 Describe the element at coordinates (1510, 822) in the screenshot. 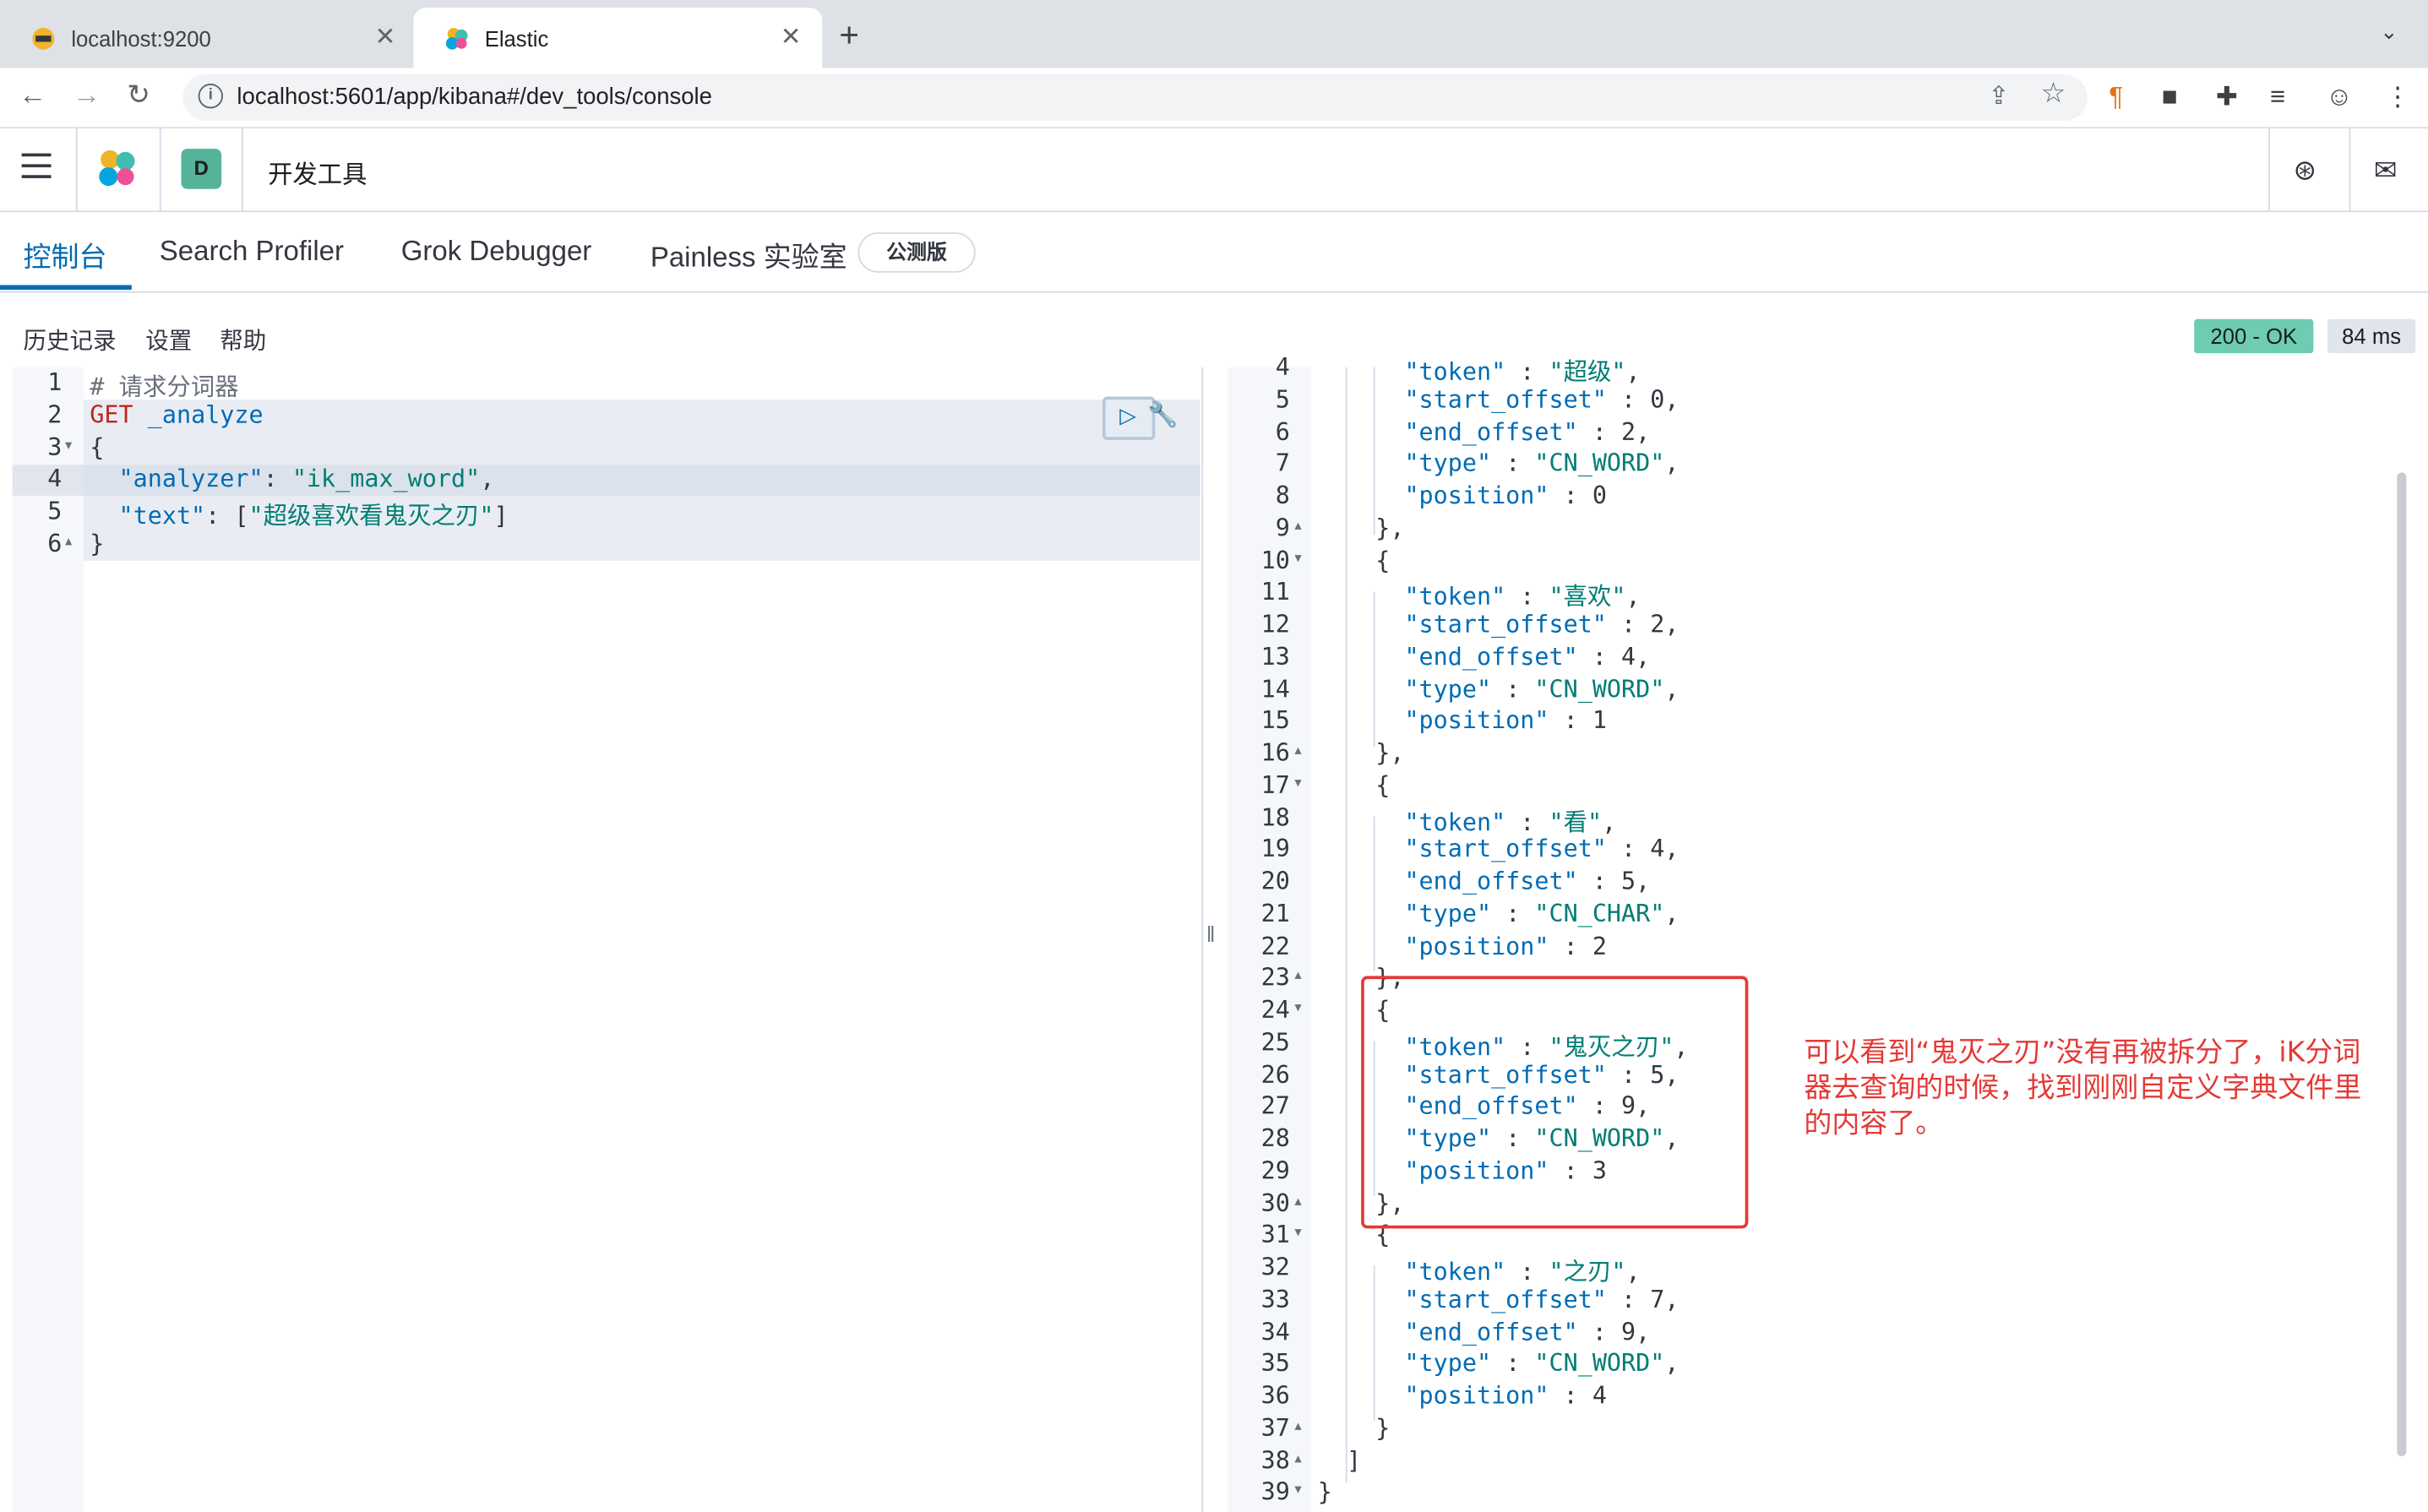

I see `response-code-line: "token" : "看",` at that location.